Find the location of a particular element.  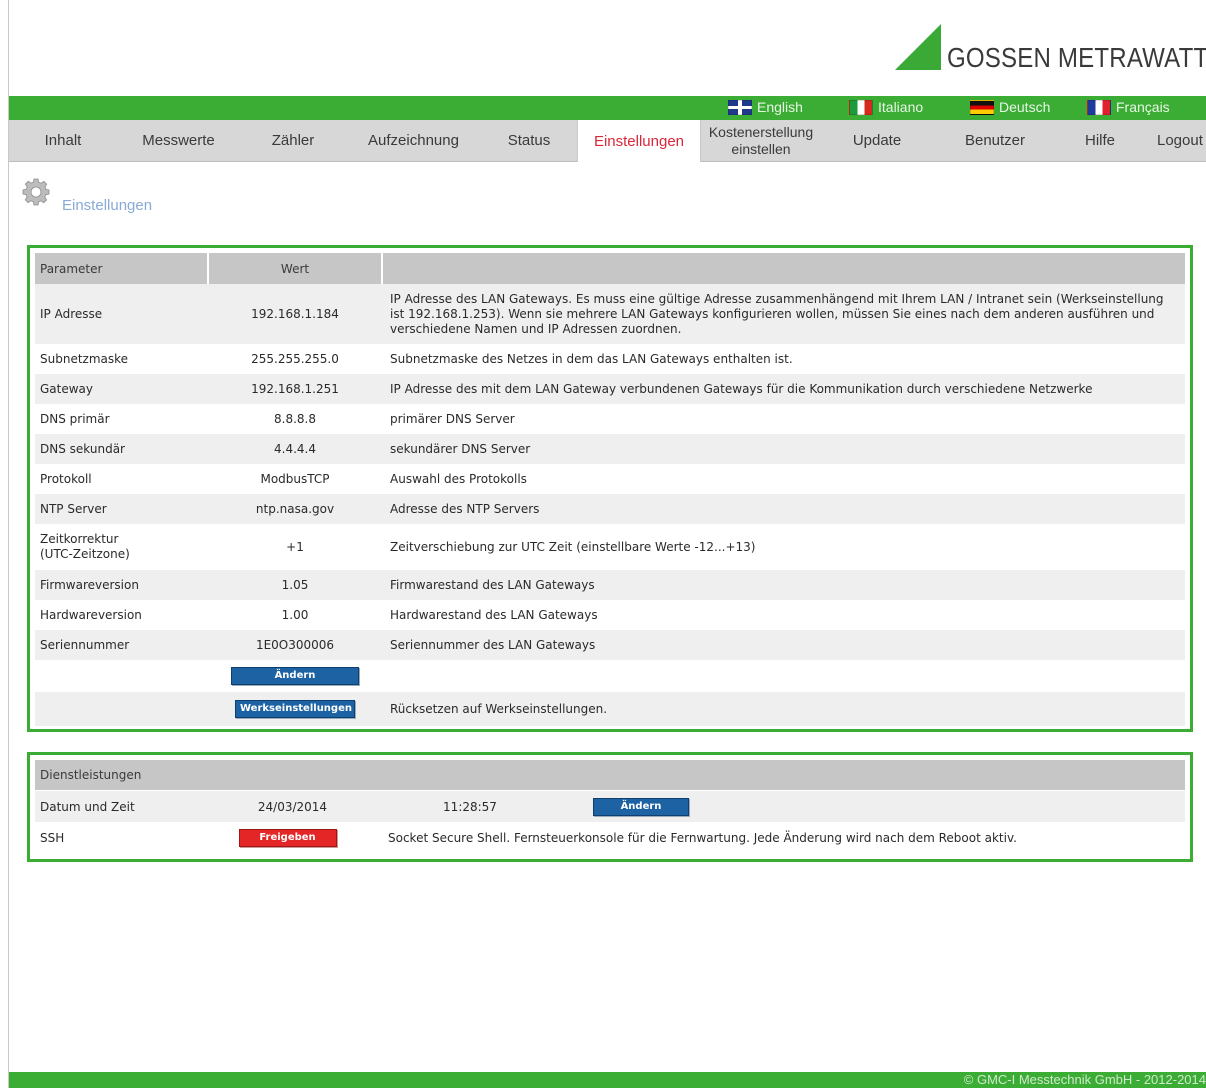

nav-logout: Logout is located at coordinates (1174, 140).